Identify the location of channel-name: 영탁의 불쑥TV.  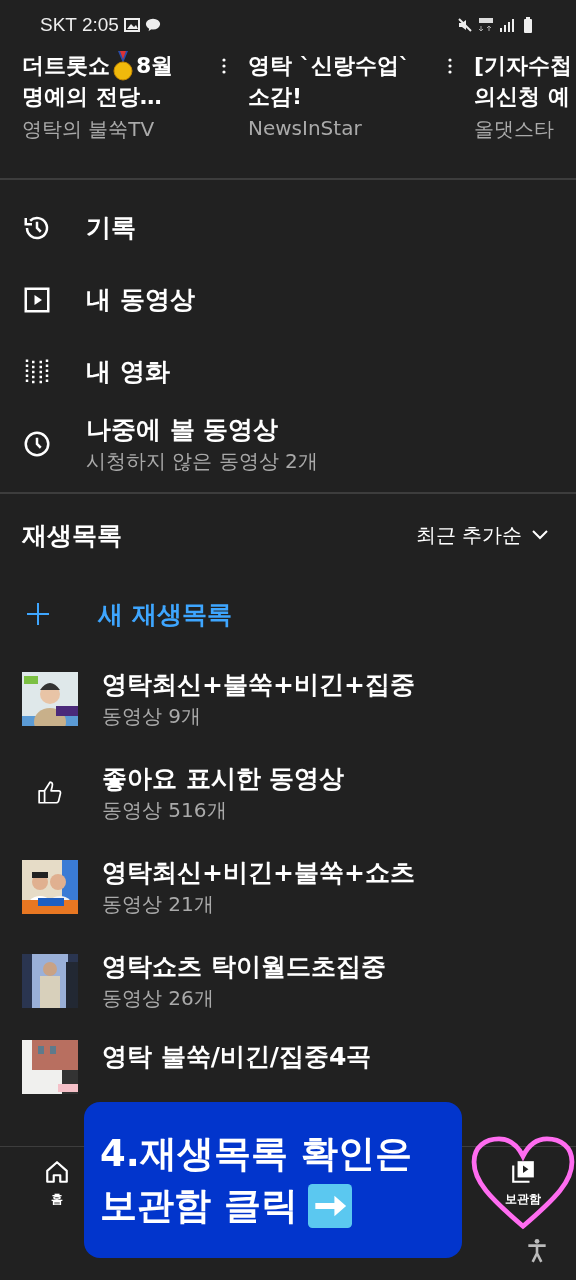
(89, 129).